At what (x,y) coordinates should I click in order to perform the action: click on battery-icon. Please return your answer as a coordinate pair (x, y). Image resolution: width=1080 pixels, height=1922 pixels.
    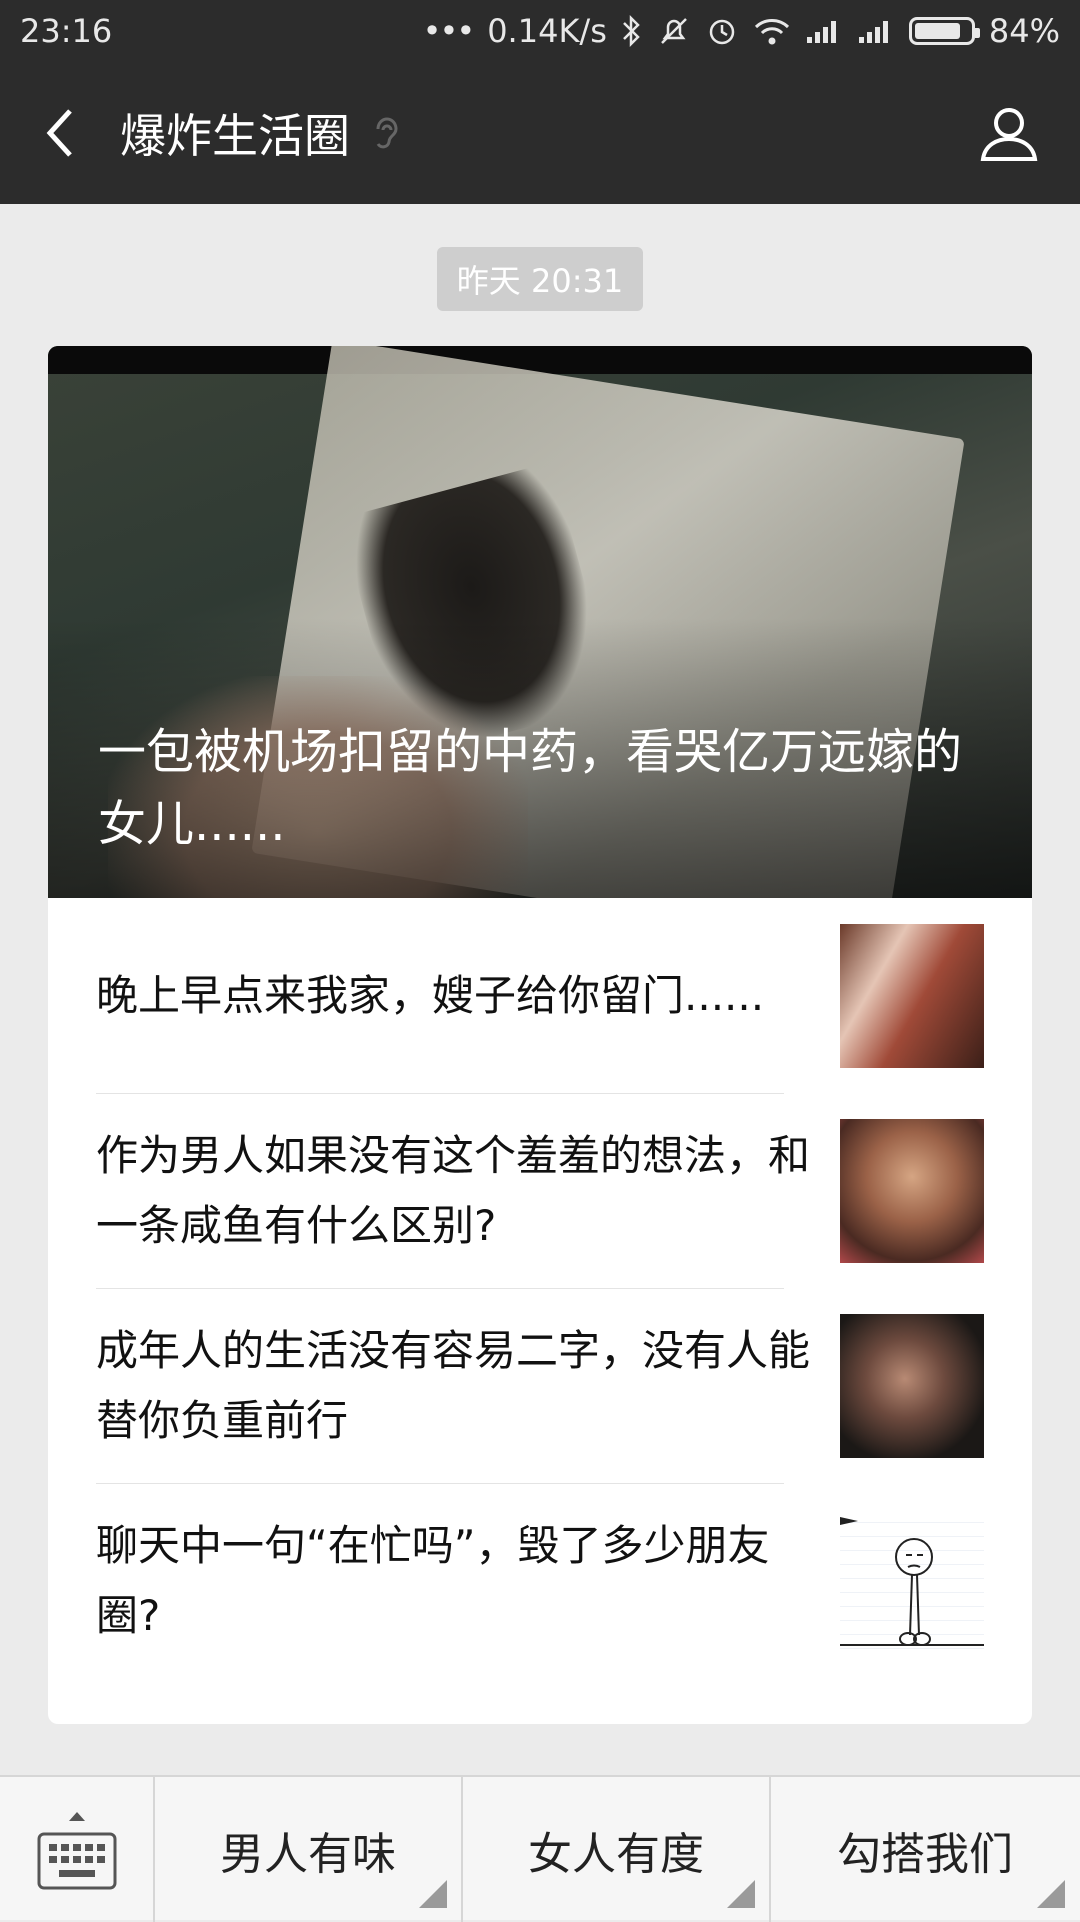
    Looking at the image, I should click on (944, 31).